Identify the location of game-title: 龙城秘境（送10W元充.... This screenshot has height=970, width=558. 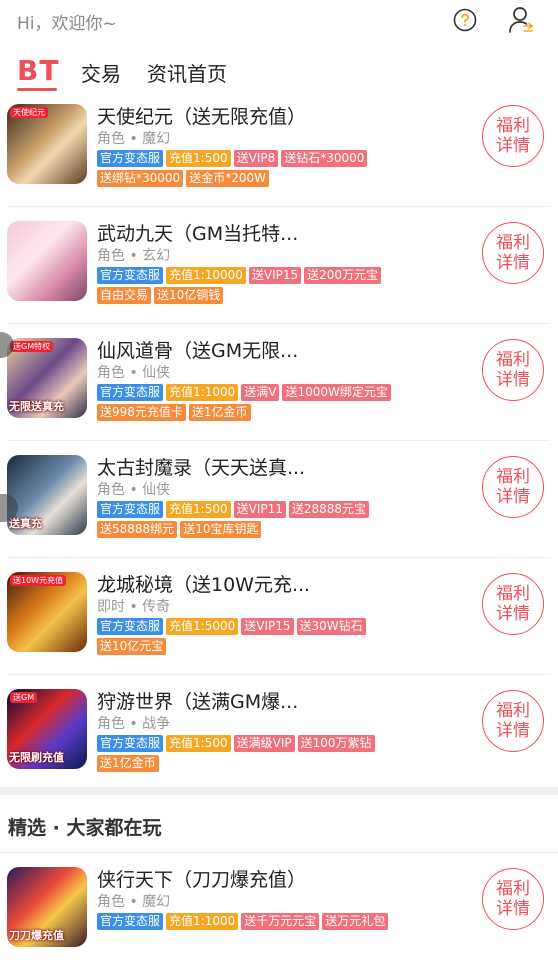
(203, 583).